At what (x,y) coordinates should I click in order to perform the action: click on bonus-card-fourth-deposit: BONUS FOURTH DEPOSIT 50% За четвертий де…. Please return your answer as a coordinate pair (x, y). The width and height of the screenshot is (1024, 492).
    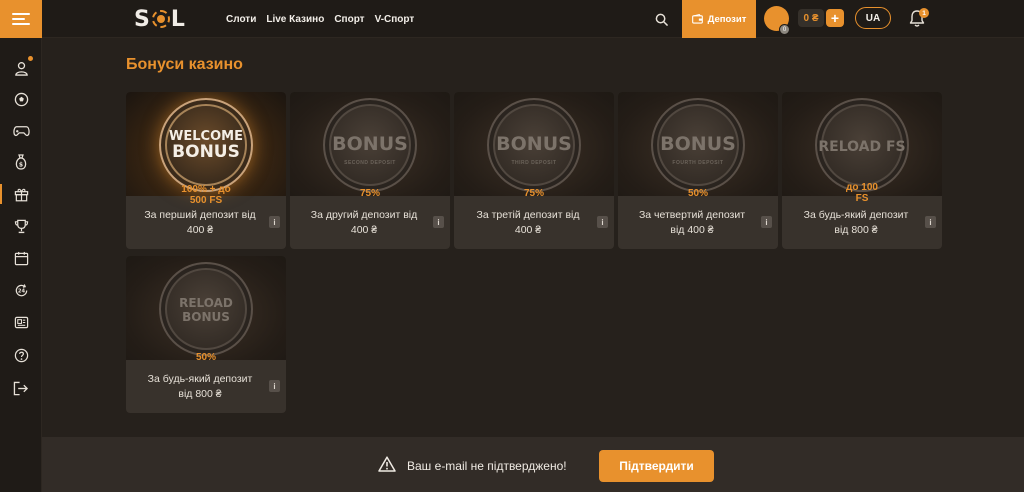
    Looking at the image, I should click on (698, 170).